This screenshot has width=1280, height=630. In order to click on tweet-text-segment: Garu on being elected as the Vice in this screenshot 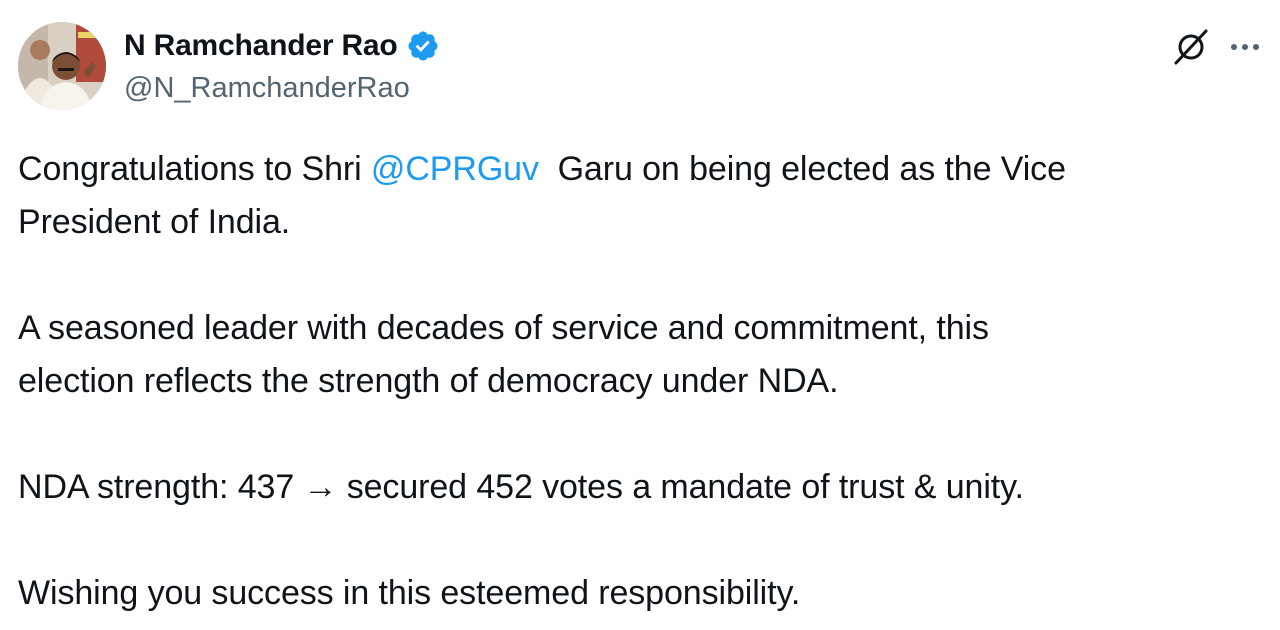, I will do `click(802, 169)`.